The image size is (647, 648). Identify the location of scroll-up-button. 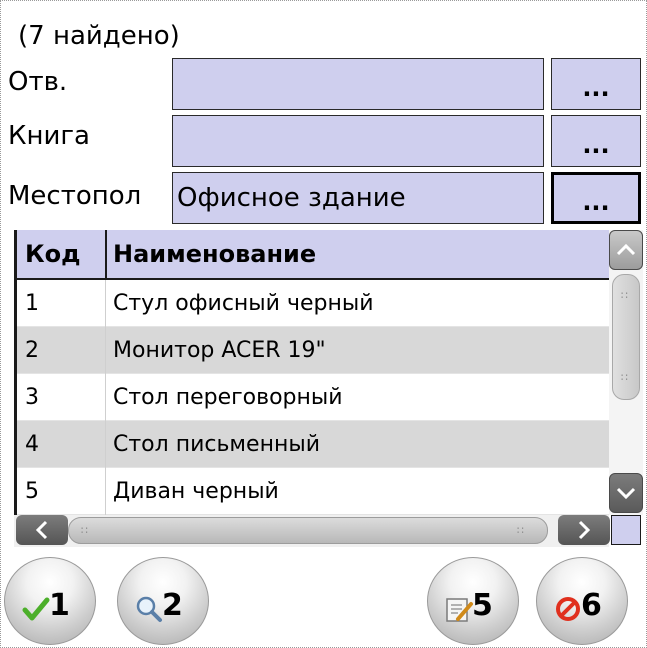
(626, 250).